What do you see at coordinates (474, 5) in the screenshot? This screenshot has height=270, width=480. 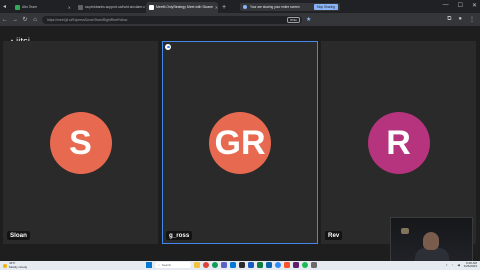 I see `close-window-icon: ✕` at bounding box center [474, 5].